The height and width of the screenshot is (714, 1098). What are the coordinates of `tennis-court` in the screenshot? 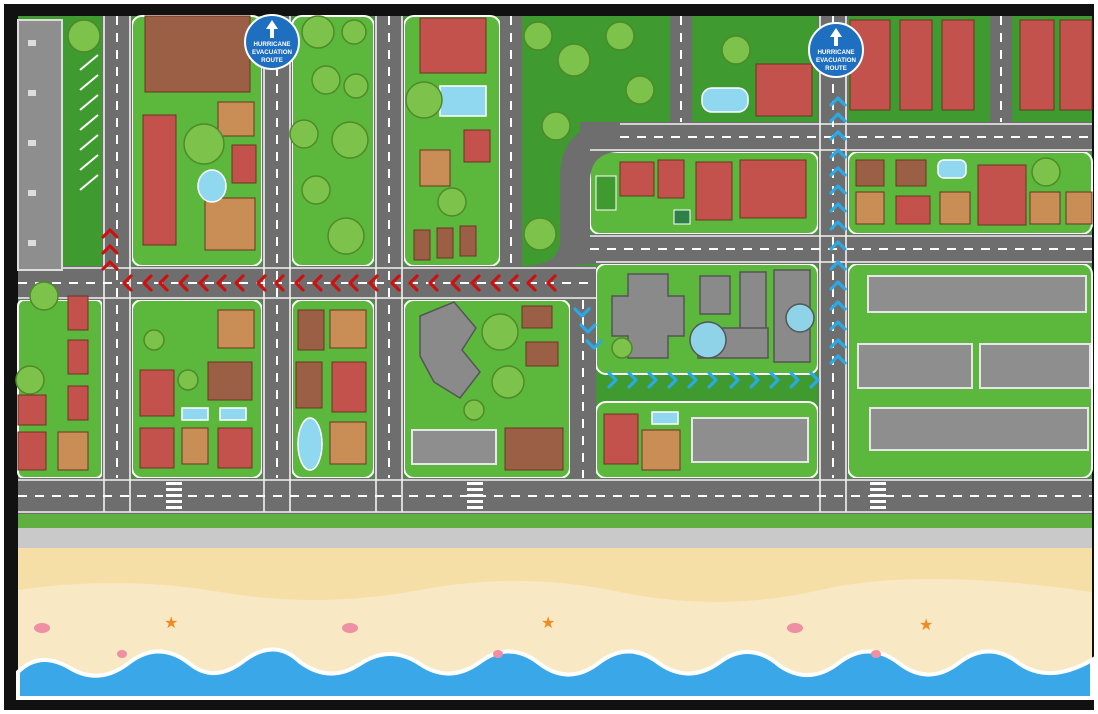 It's located at (682, 217).